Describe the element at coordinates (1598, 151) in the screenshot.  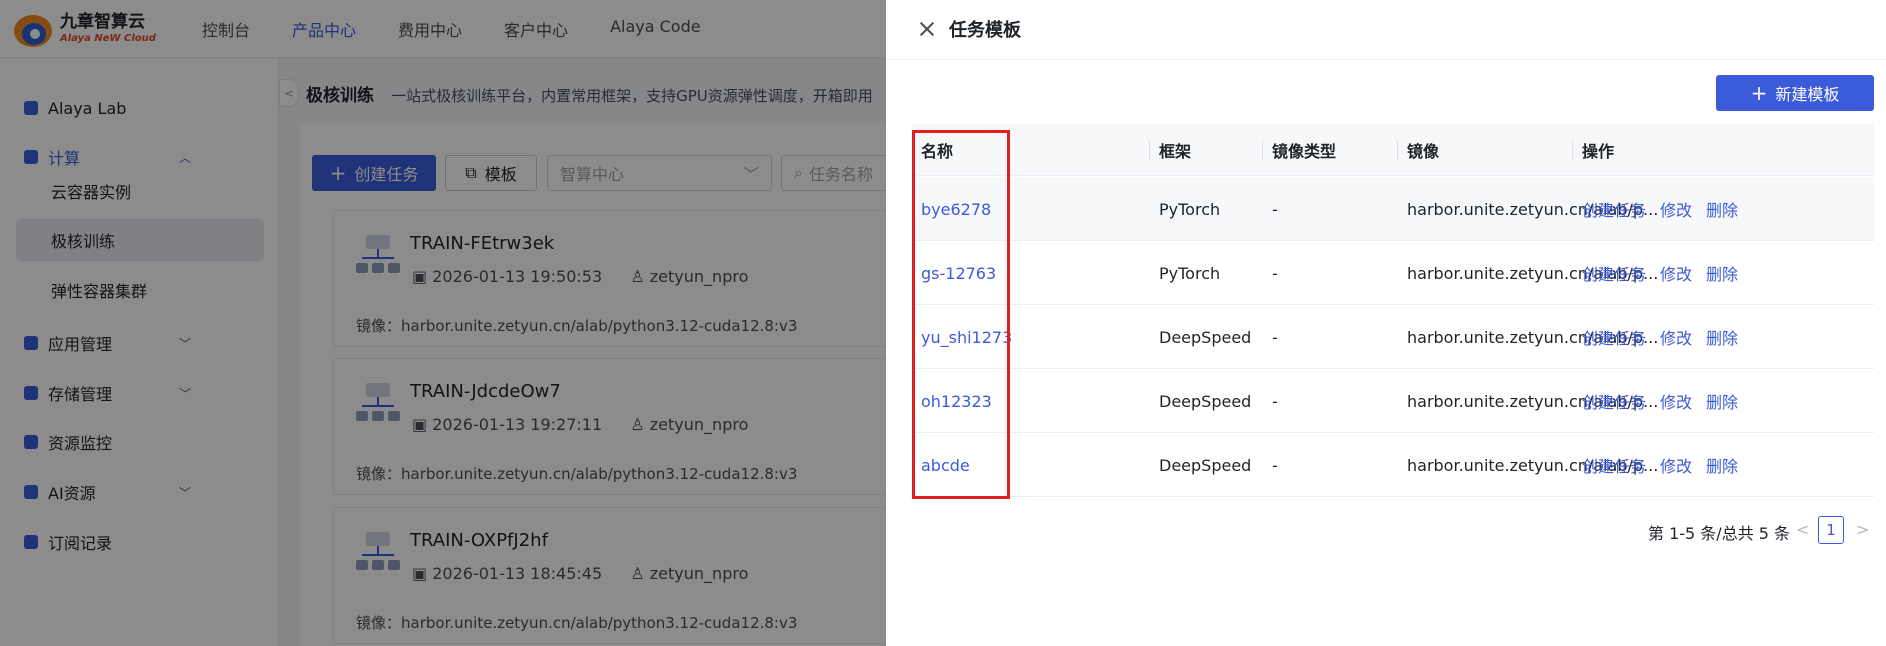
I see `column-header-actions: 操作` at that location.